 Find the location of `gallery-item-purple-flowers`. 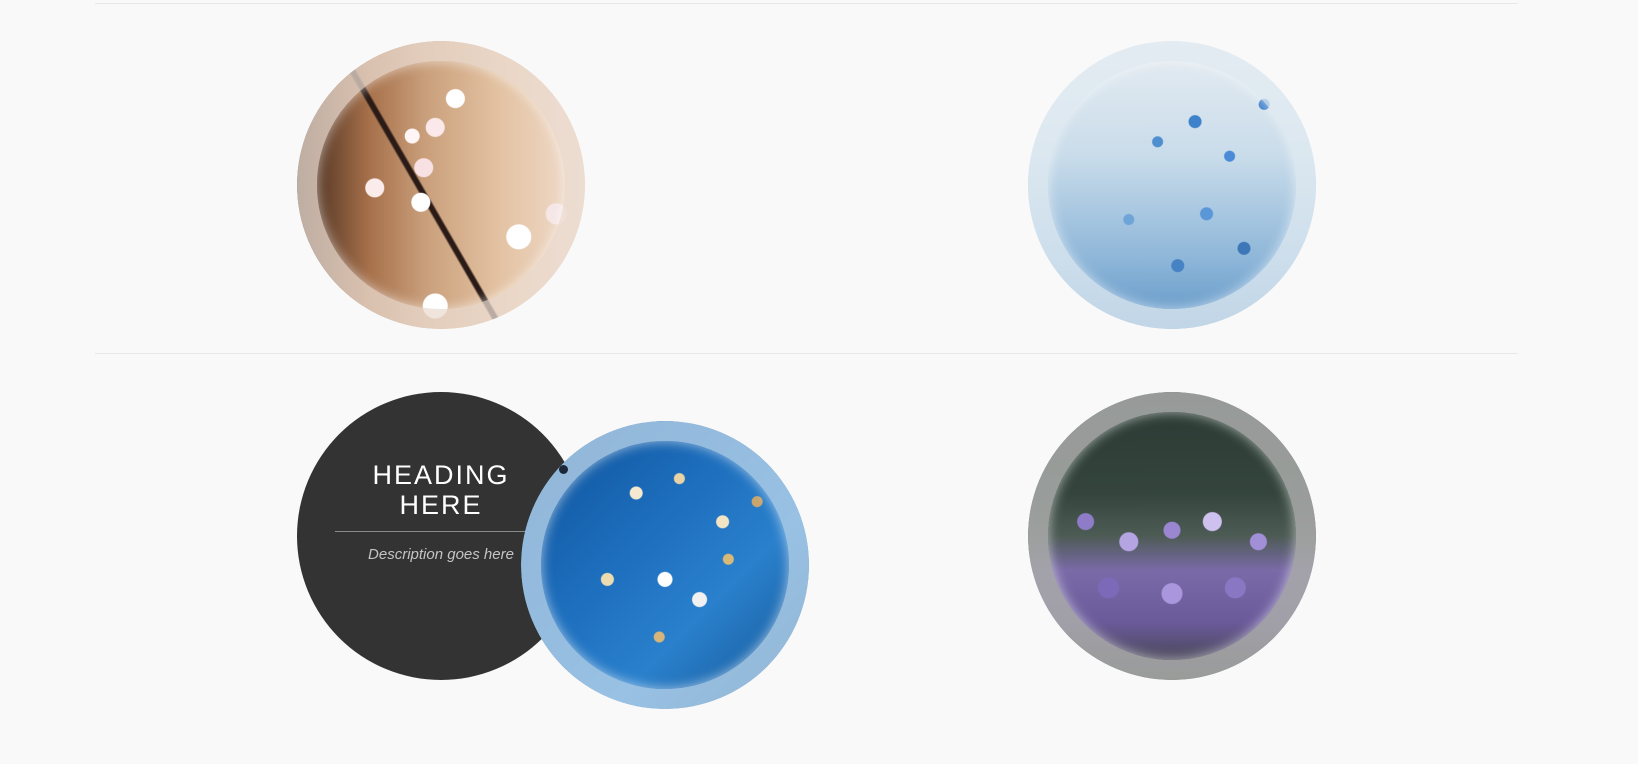

gallery-item-purple-flowers is located at coordinates (1172, 536).